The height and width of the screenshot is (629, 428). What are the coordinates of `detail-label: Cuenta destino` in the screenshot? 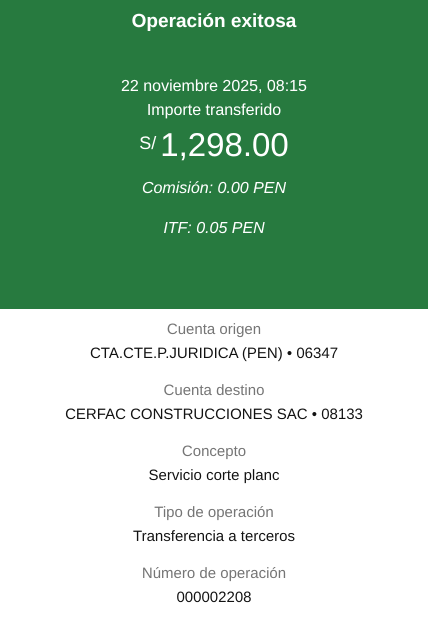 It's located at (214, 391).